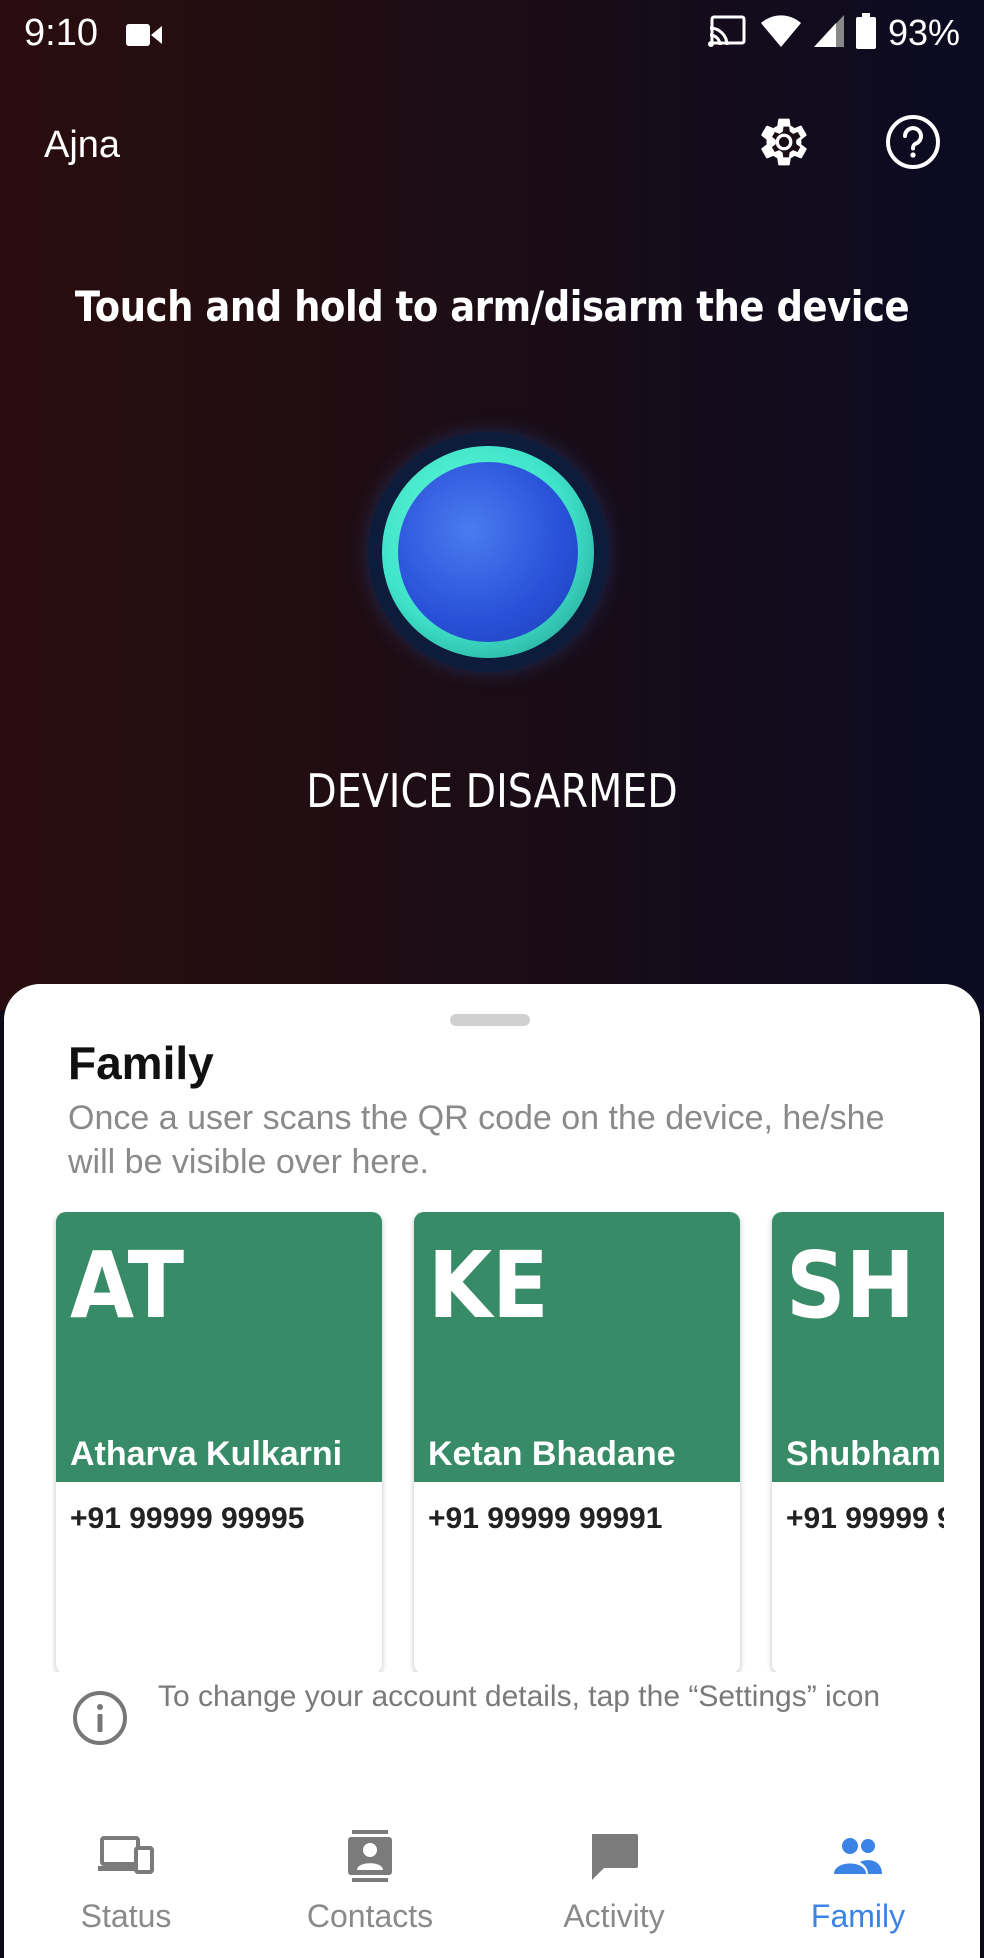 The width and height of the screenshot is (984, 1958). I want to click on gear-icon, so click(784, 144).